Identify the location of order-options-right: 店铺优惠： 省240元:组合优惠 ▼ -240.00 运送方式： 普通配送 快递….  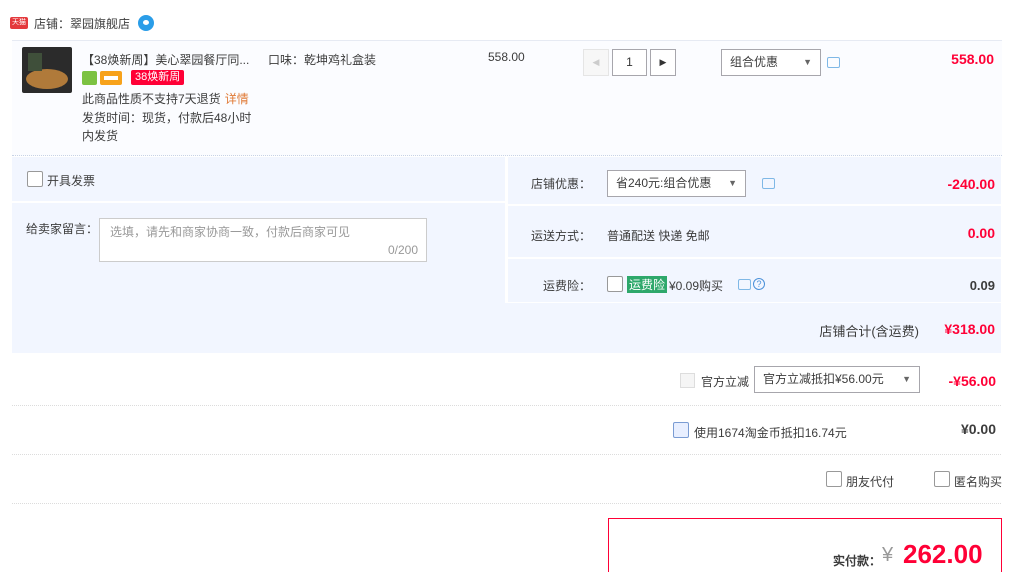
(754, 229).